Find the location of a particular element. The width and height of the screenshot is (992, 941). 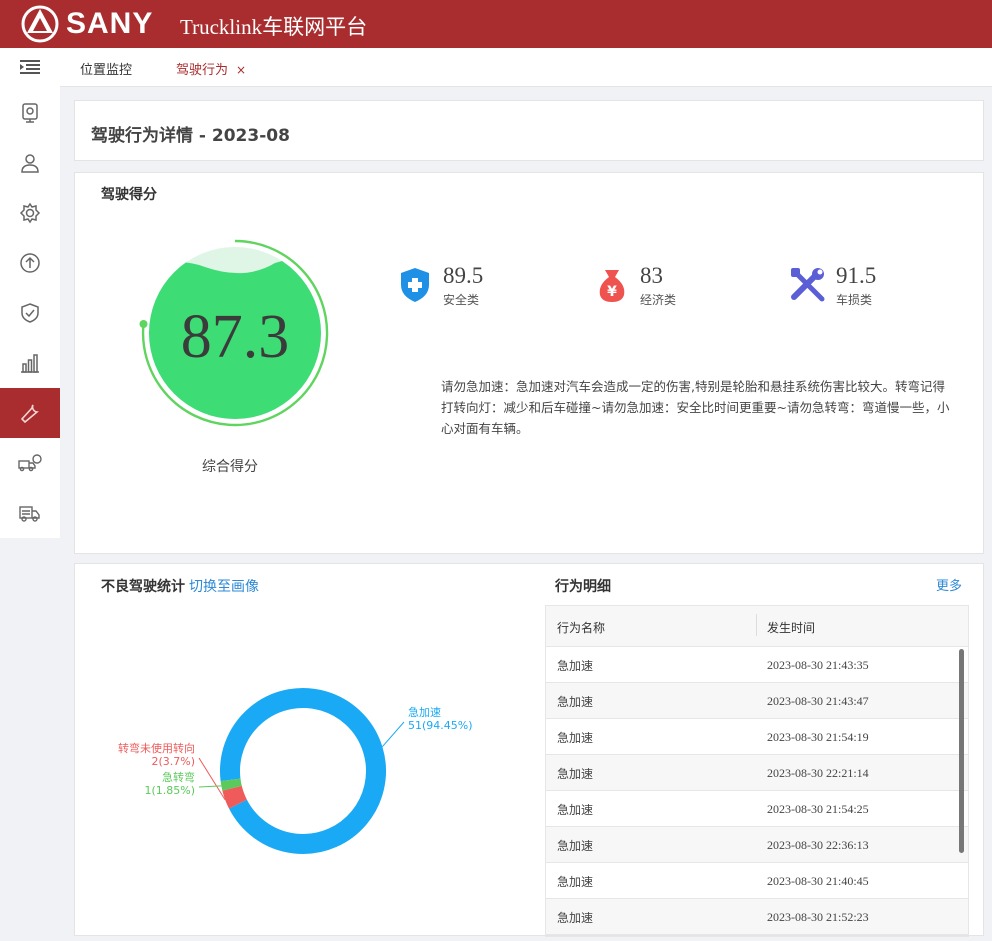

behavior-detail-title: 行为明细 is located at coordinates (583, 587).